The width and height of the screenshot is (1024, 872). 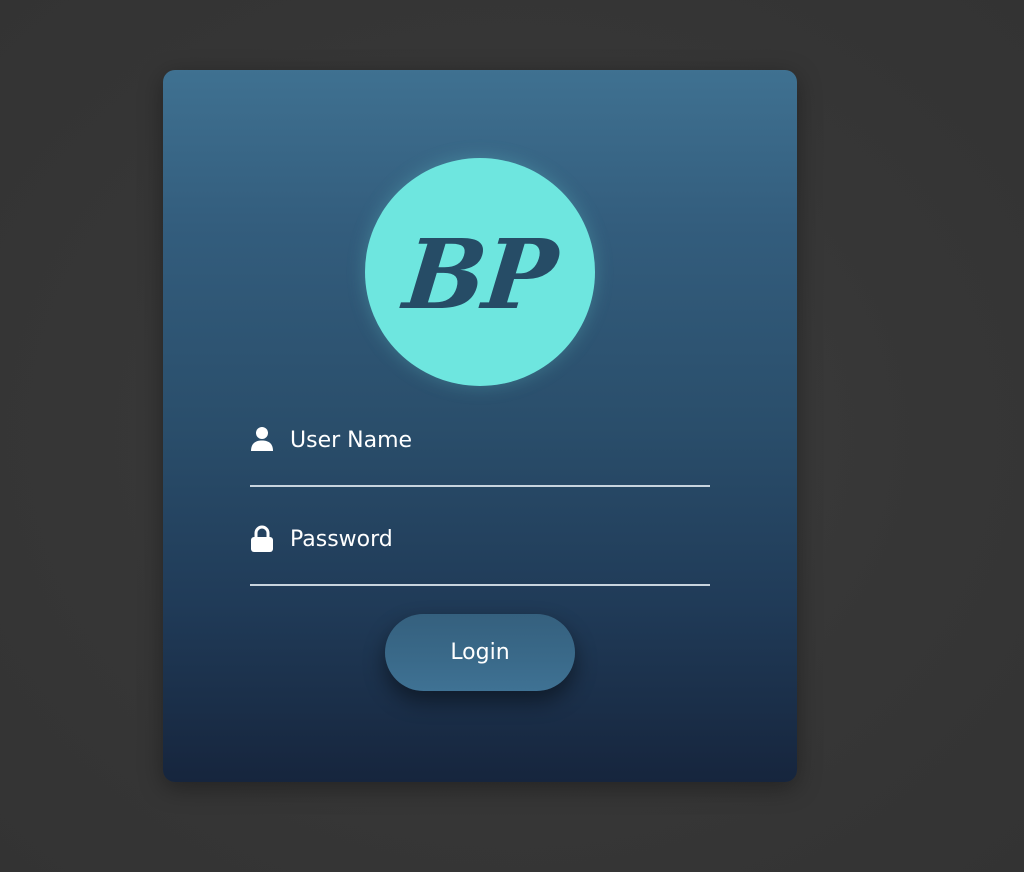 I want to click on username-label: User Name, so click(x=351, y=440).